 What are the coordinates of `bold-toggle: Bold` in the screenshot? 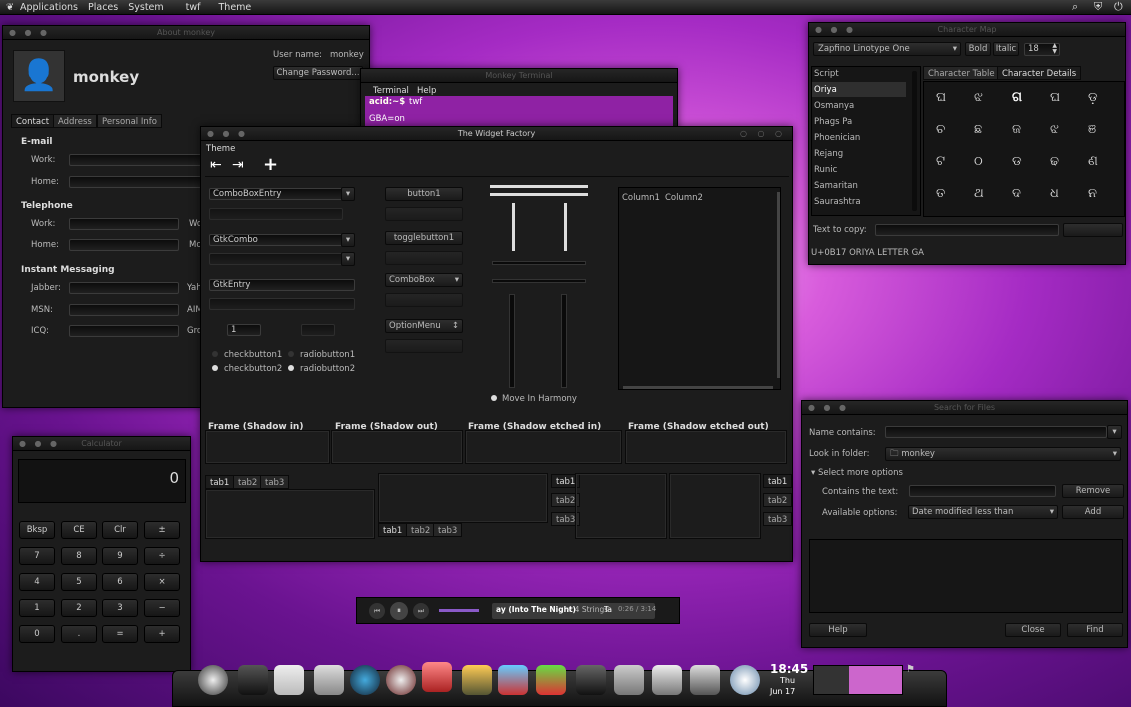 It's located at (978, 49).